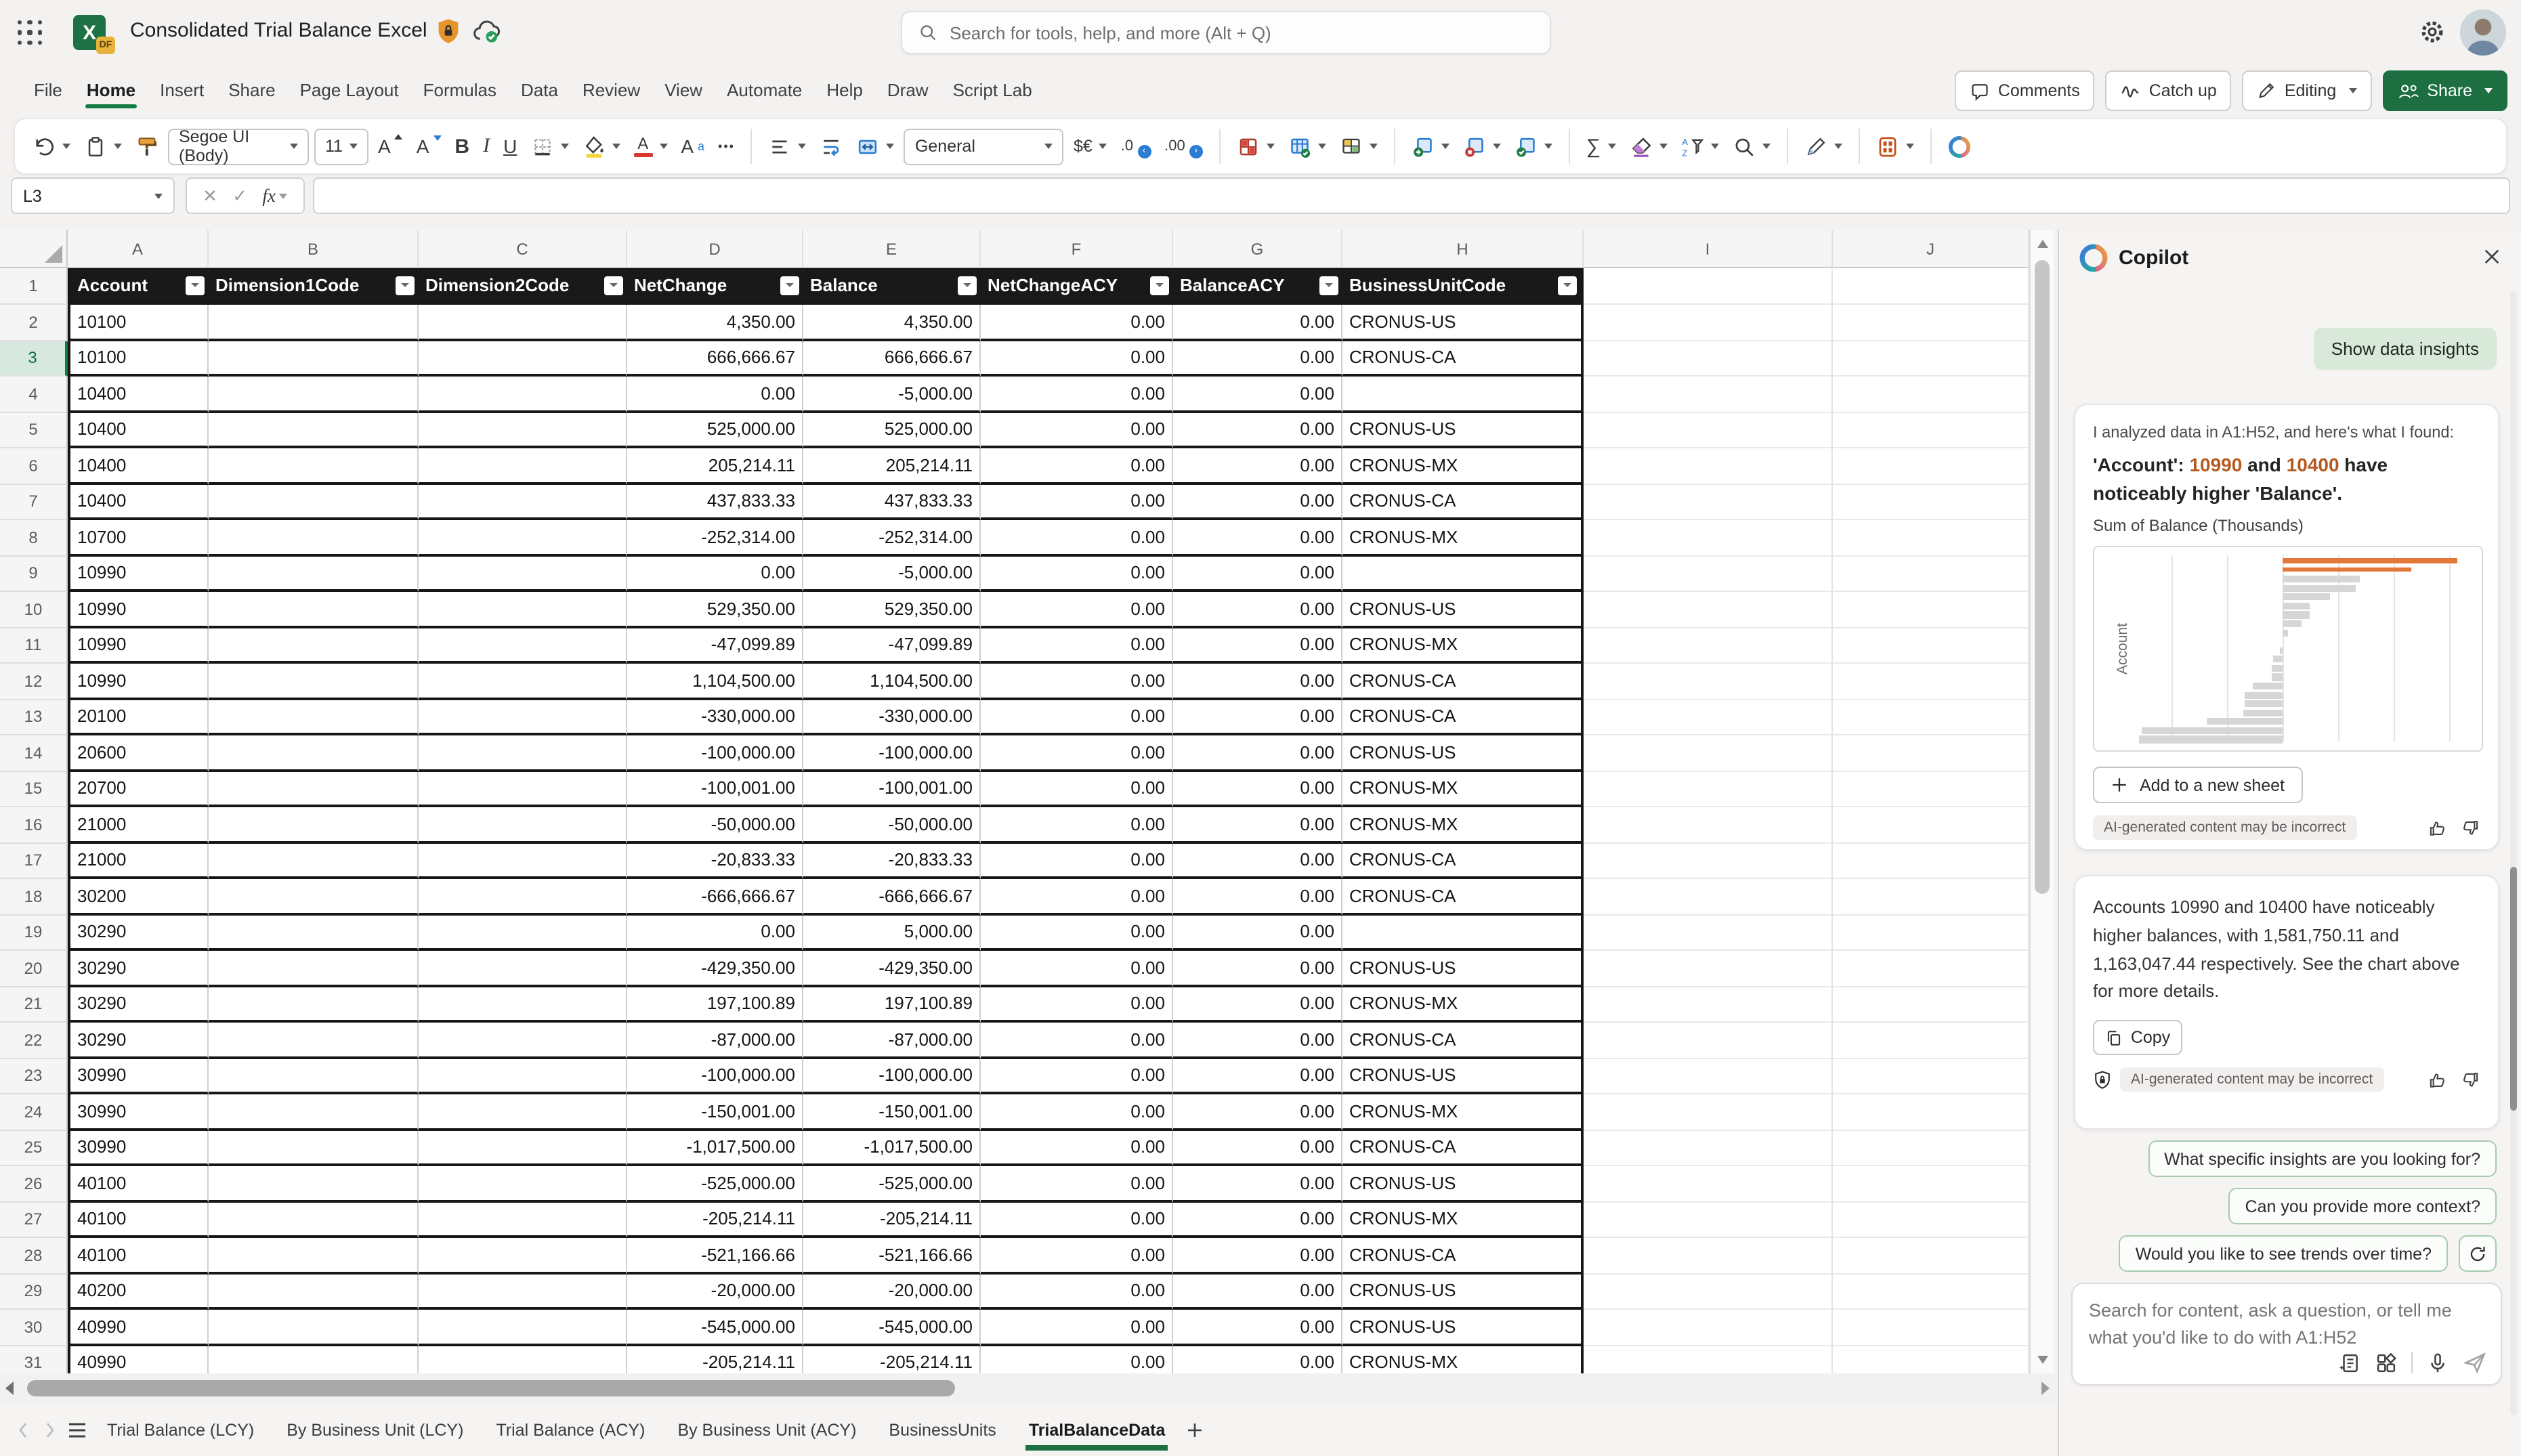 This screenshot has width=2521, height=1456. I want to click on cell: 525,000.00, so click(892, 430).